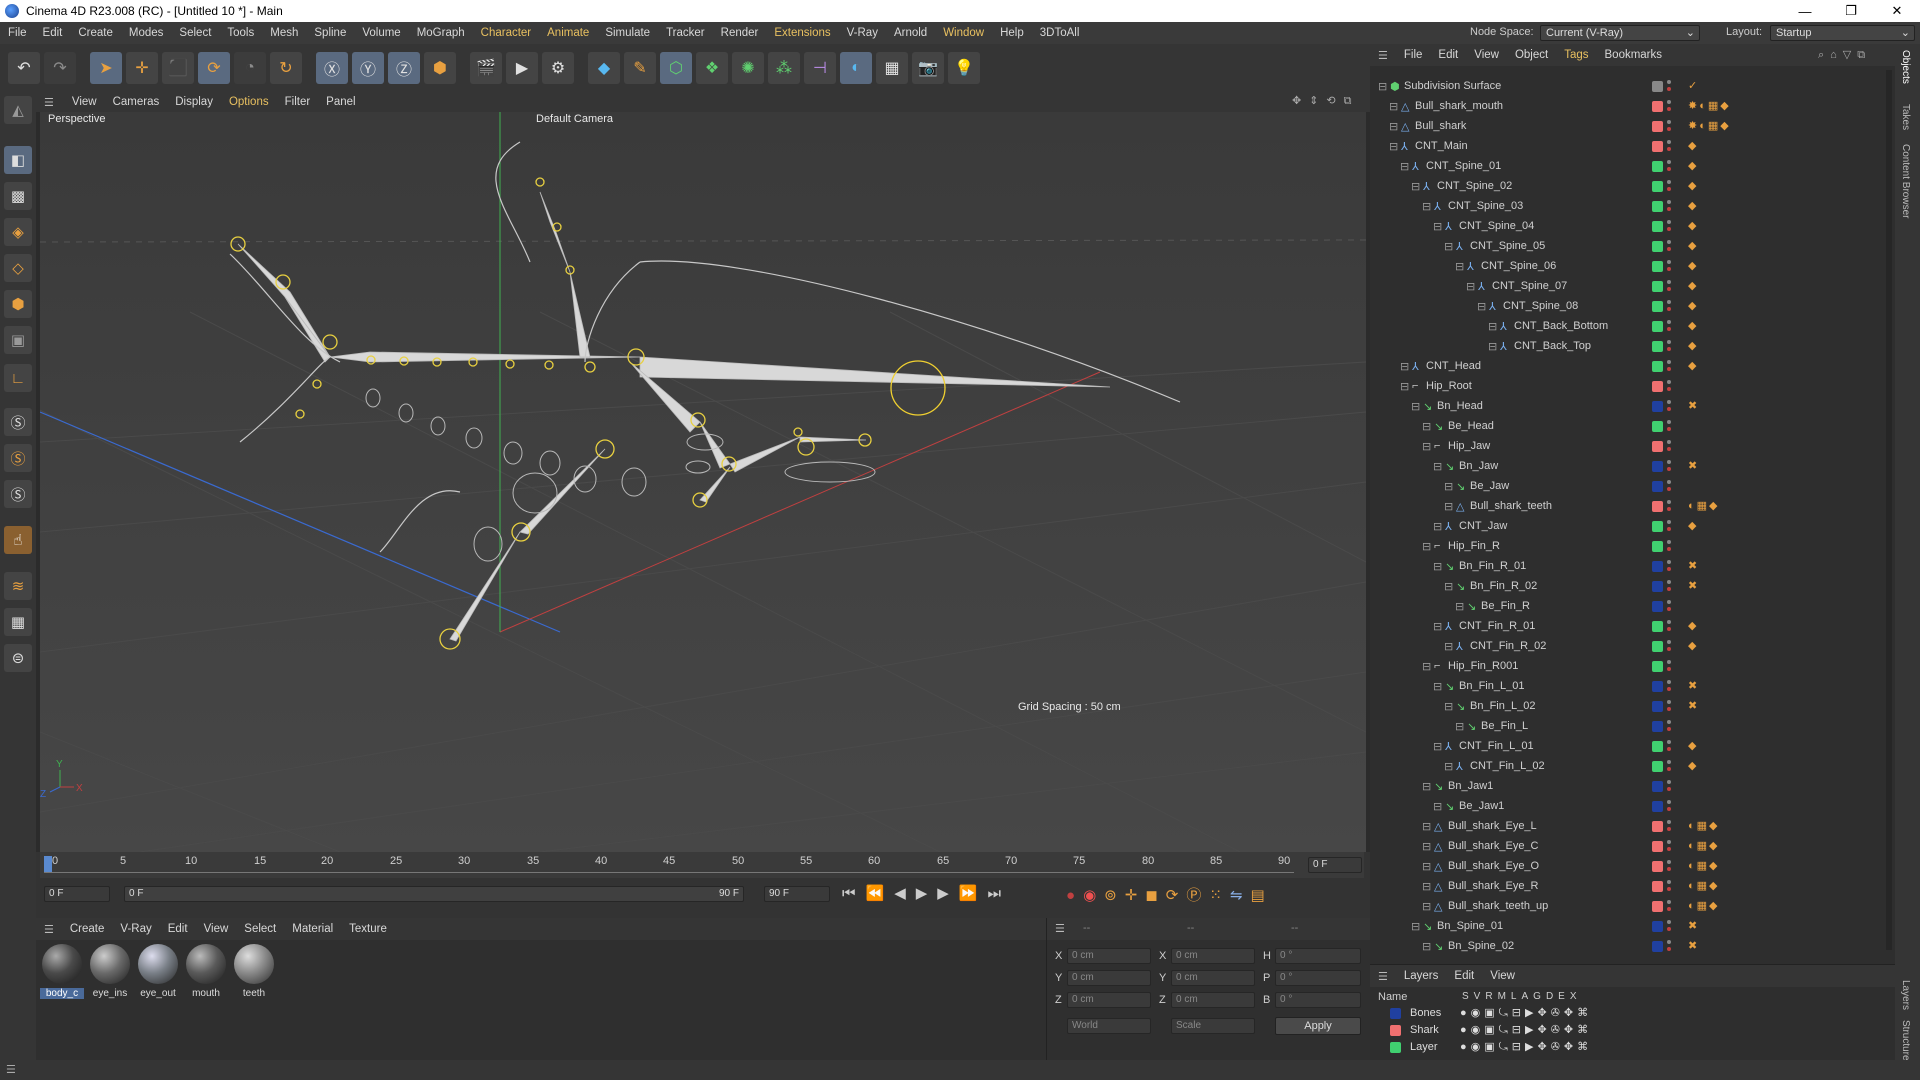 This screenshot has width=1920, height=1080. Describe the element at coordinates (964, 68) in the screenshot. I see `light-button: 💡` at that location.